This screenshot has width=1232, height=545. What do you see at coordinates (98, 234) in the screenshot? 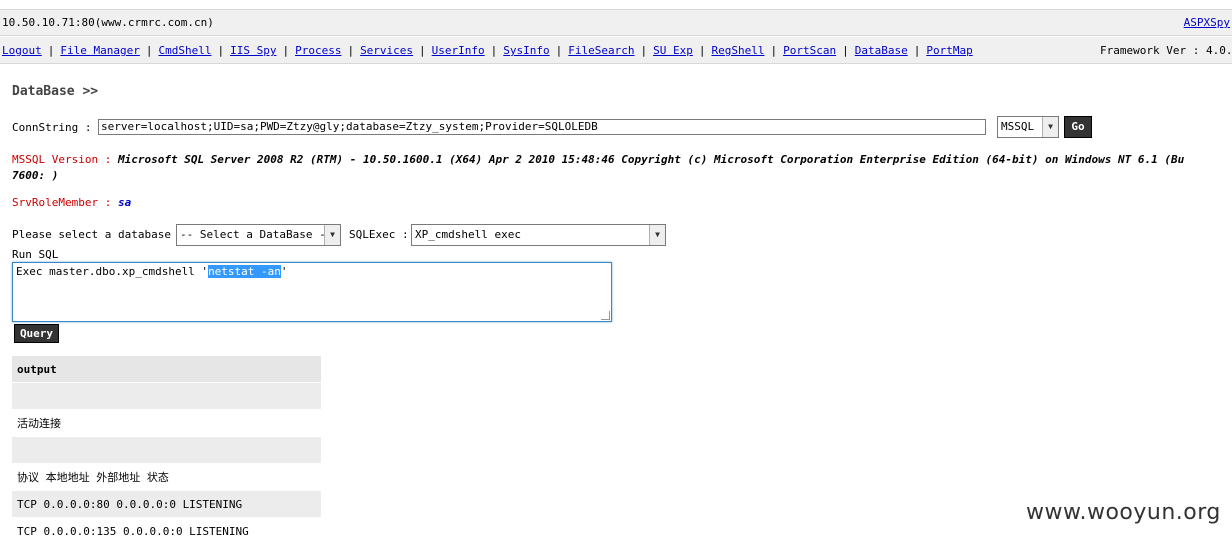
I see `select-database-label: Please select a database :` at bounding box center [98, 234].